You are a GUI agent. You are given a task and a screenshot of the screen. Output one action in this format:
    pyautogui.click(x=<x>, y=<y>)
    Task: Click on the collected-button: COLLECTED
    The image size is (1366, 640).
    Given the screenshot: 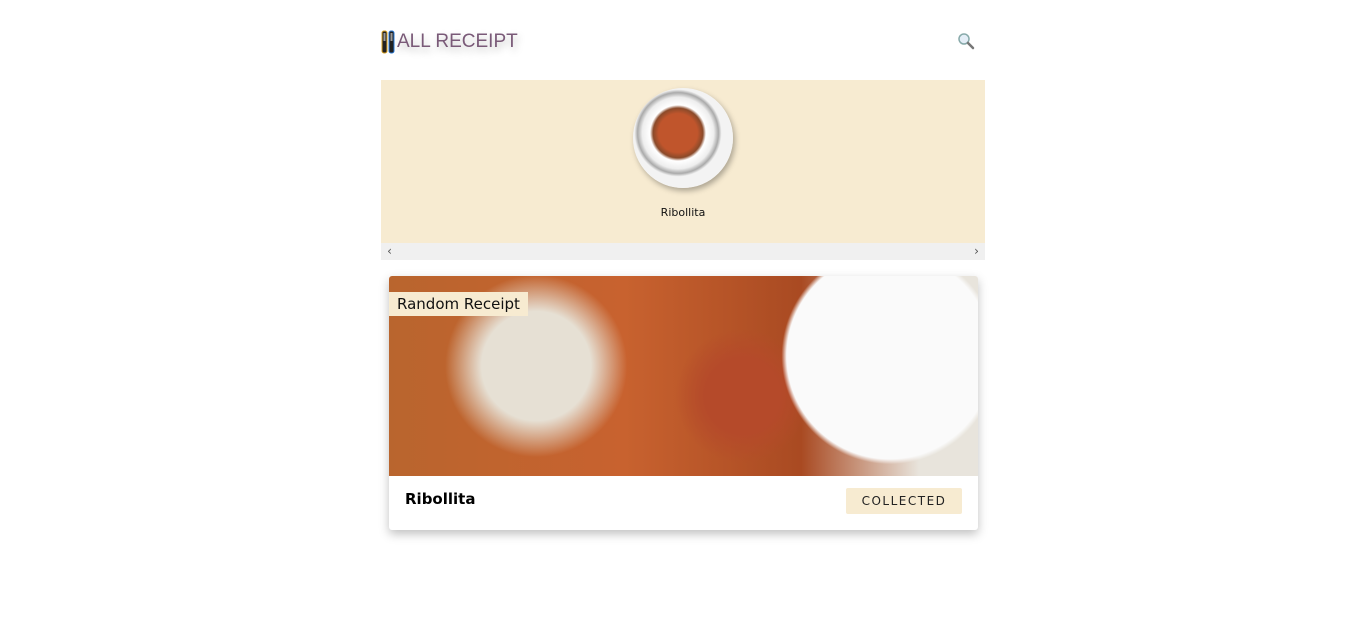 What is the action you would take?
    pyautogui.click(x=904, y=501)
    